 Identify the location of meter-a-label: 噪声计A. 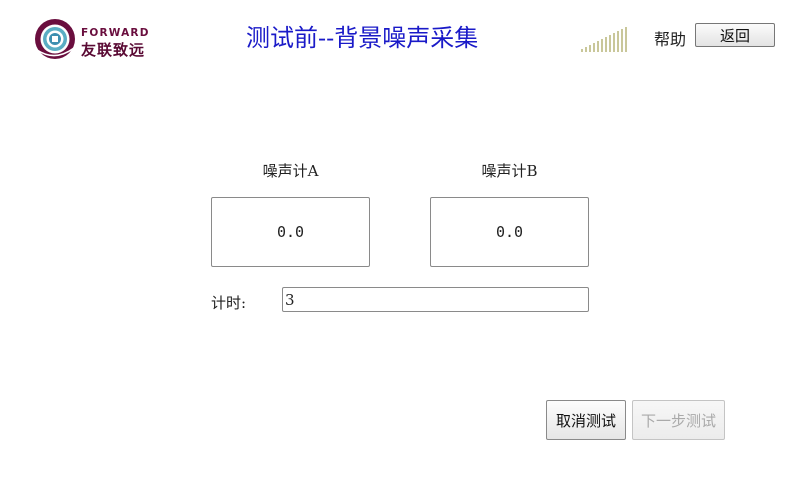
(290, 171).